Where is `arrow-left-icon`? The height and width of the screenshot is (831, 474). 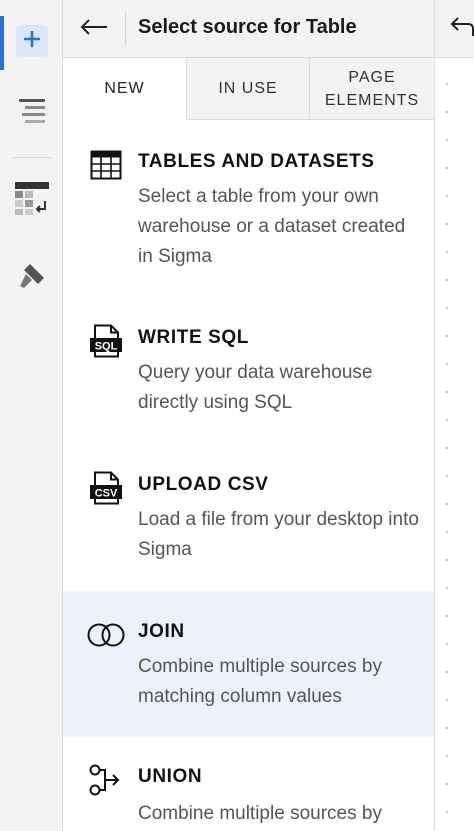 arrow-left-icon is located at coordinates (94, 29).